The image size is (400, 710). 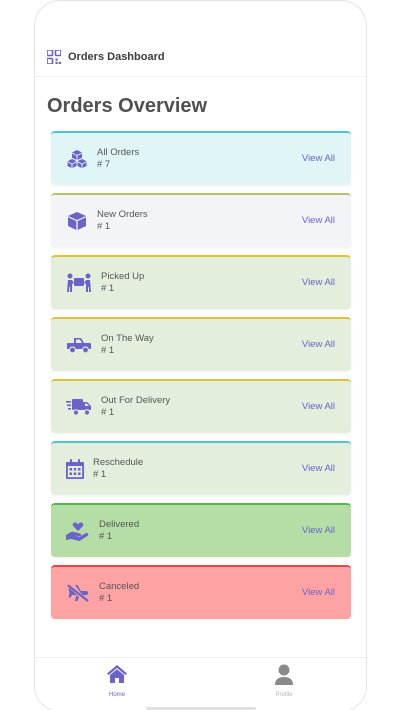 What do you see at coordinates (118, 469) in the screenshot?
I see `card-text: Reschedule # 1` at bounding box center [118, 469].